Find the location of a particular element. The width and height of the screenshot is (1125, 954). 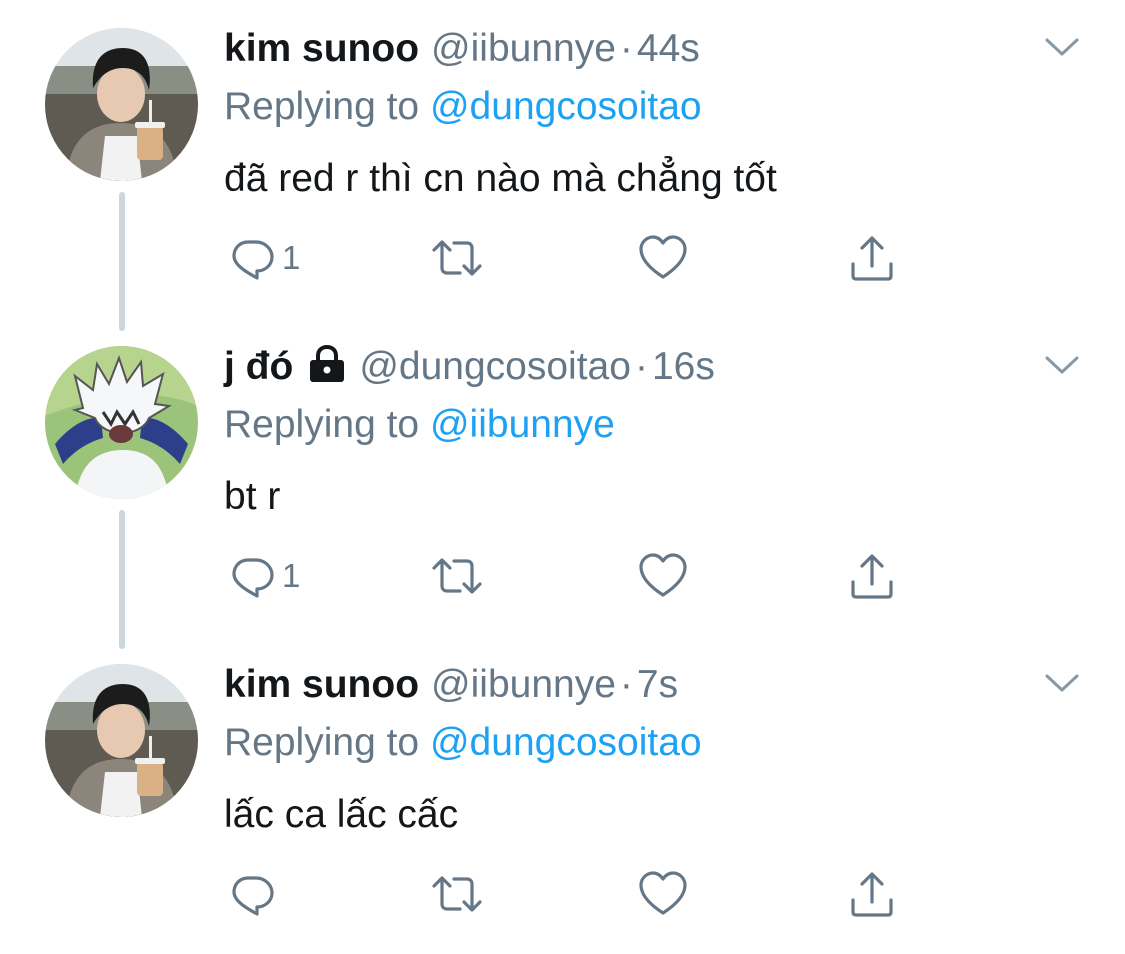

tweet-header: kim sunoo @iibunnye · 7s is located at coordinates (451, 685).